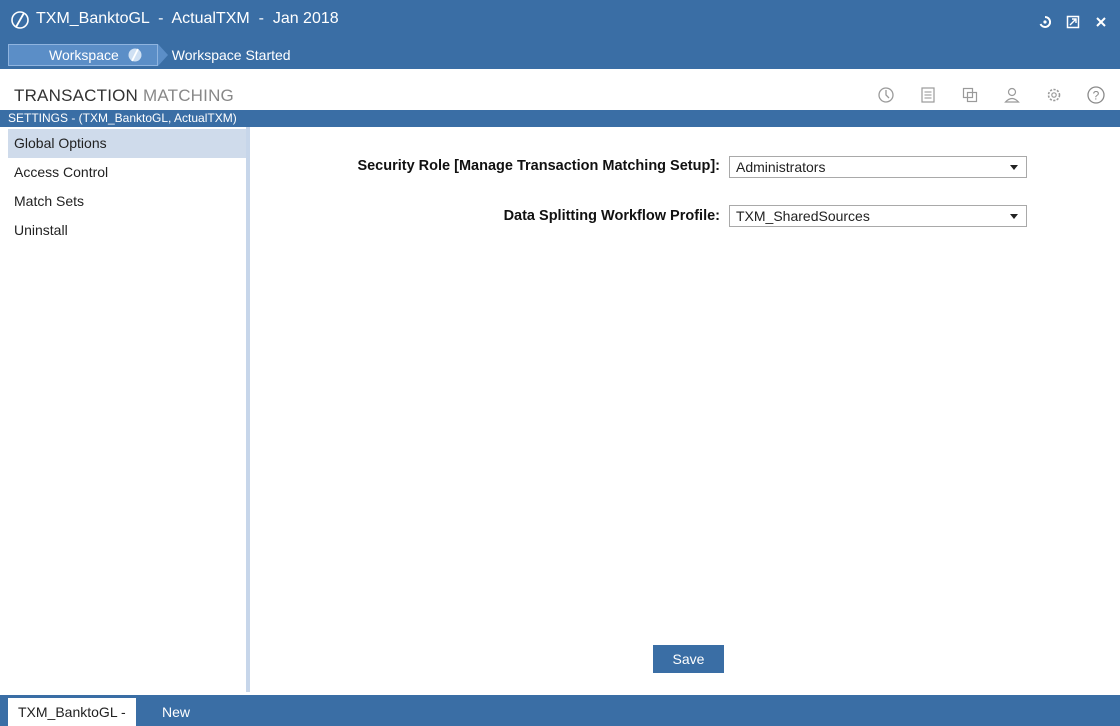 The height and width of the screenshot is (726, 1120). Describe the element at coordinates (20, 20) in the screenshot. I see `app-logo-icon` at that location.